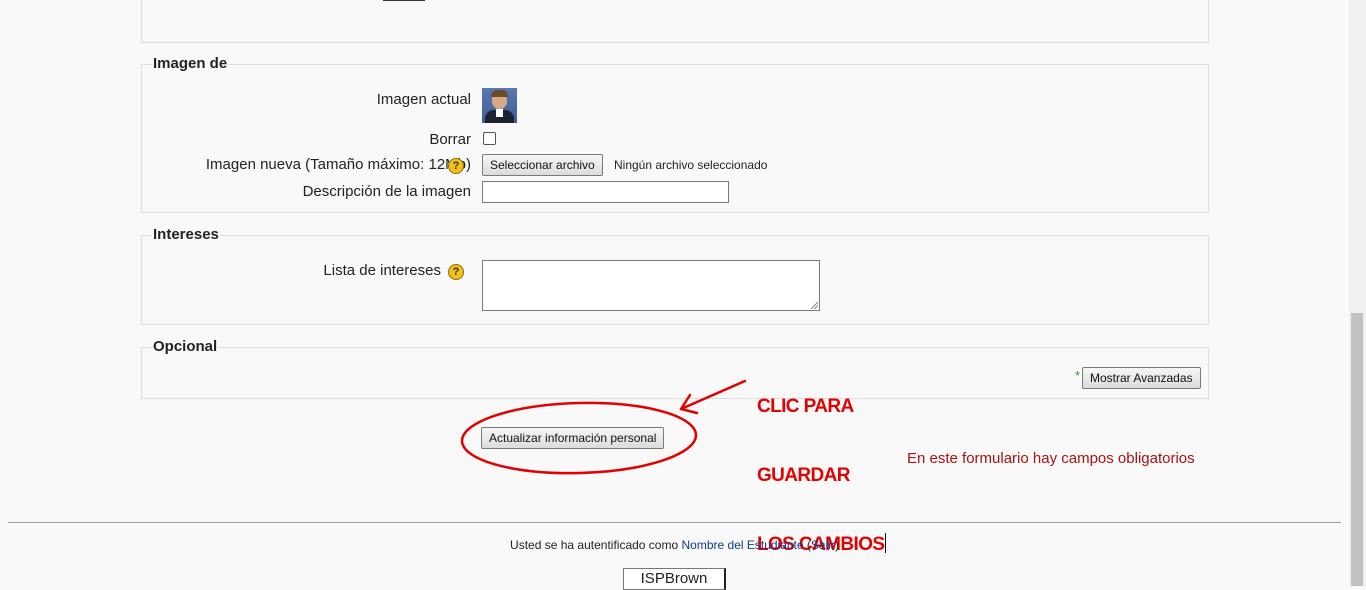  What do you see at coordinates (836, 545) in the screenshot?
I see `logout-close-paren: )` at bounding box center [836, 545].